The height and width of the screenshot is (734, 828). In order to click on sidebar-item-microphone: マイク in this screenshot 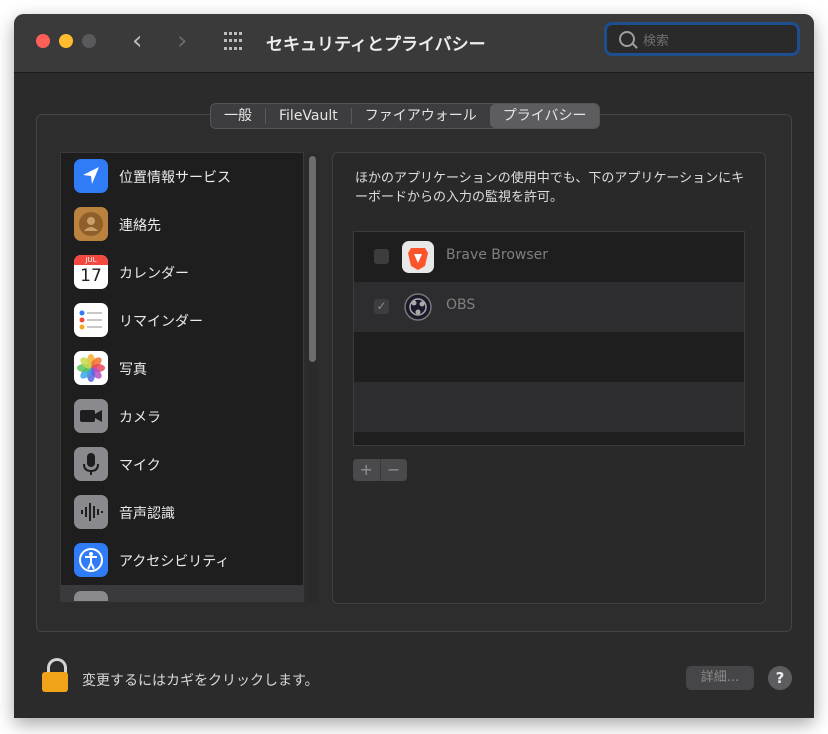, I will do `click(182, 465)`.